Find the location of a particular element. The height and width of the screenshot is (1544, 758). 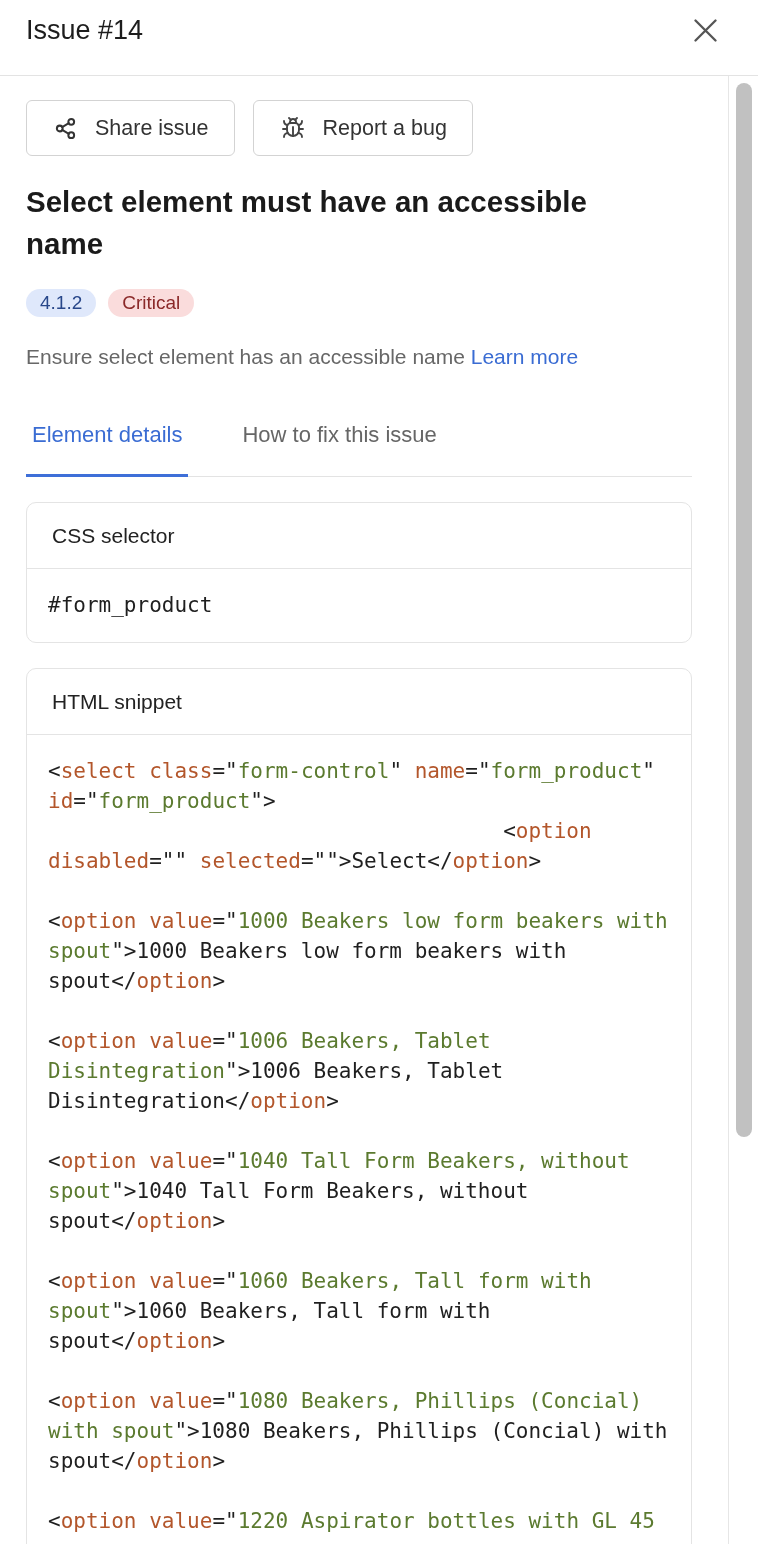

tab: Element details is located at coordinates (107, 443).